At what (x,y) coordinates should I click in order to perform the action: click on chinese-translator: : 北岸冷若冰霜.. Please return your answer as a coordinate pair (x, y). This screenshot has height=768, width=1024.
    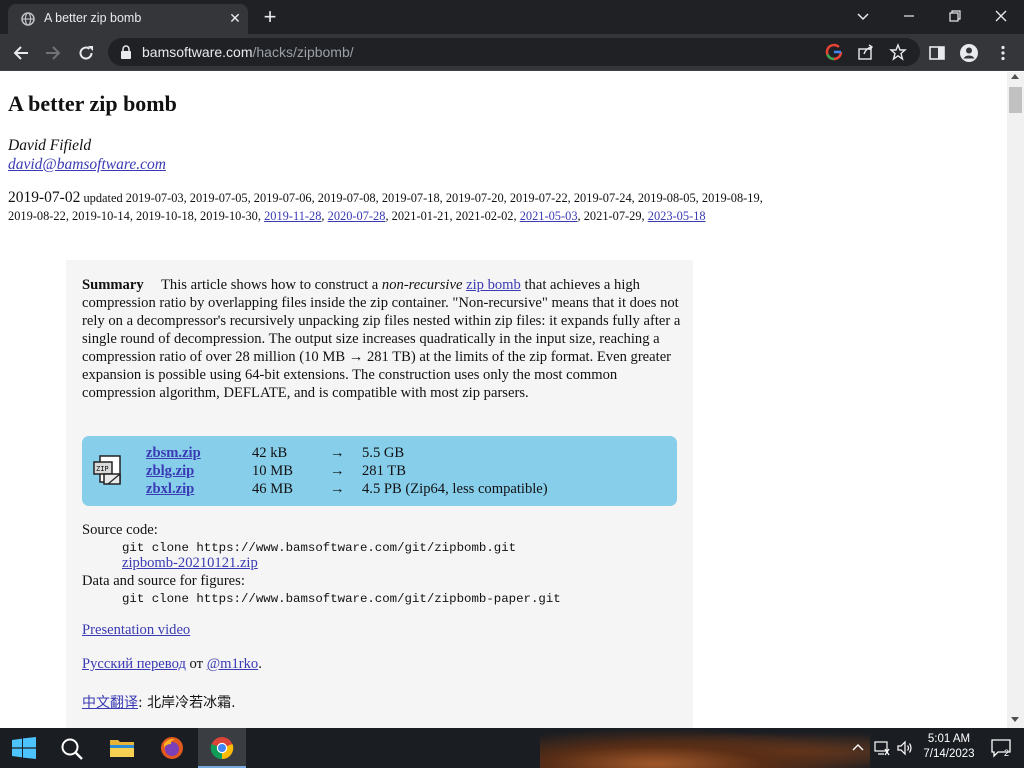
    Looking at the image, I should click on (187, 703).